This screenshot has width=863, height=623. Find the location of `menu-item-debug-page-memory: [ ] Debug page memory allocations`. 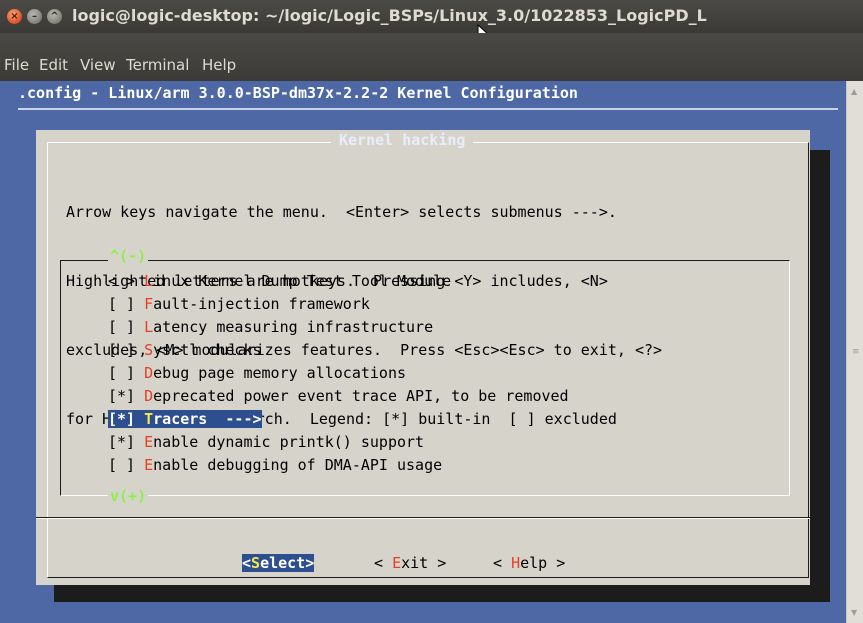

menu-item-debug-page-memory: [ ] Debug page memory allocations is located at coordinates (338, 373).